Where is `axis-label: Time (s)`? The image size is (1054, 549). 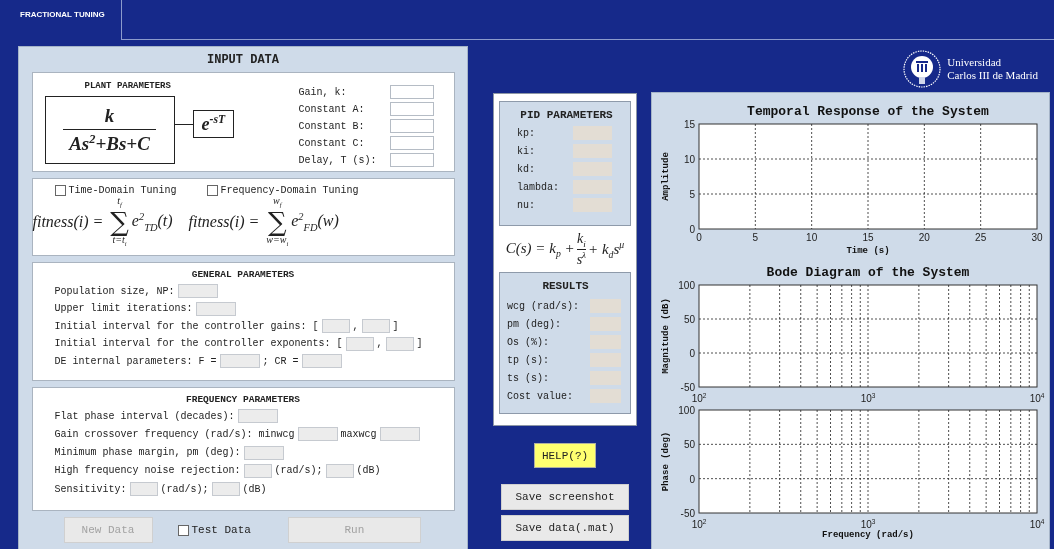 axis-label: Time (s) is located at coordinates (868, 251).